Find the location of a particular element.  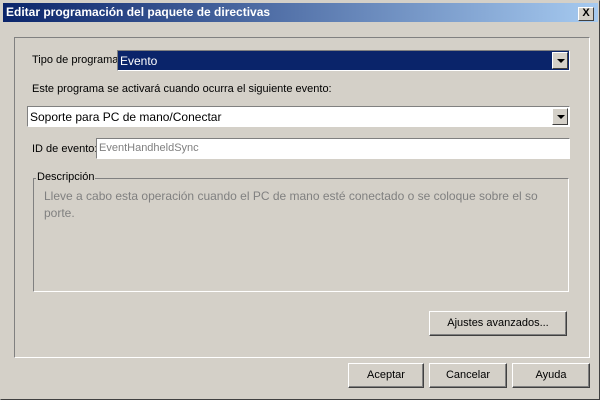

schedule-type-value: Evento is located at coordinates (139, 61).